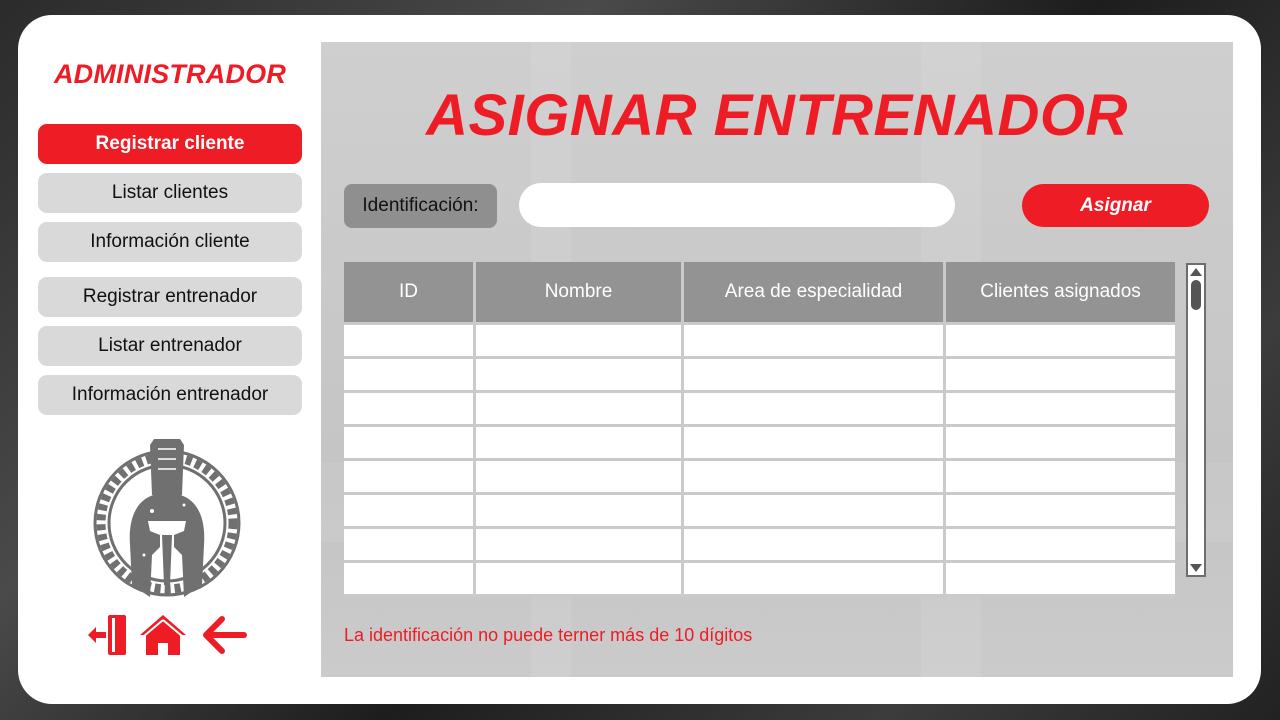 The image size is (1280, 720). I want to click on scroll-down-icon, so click(1196, 568).